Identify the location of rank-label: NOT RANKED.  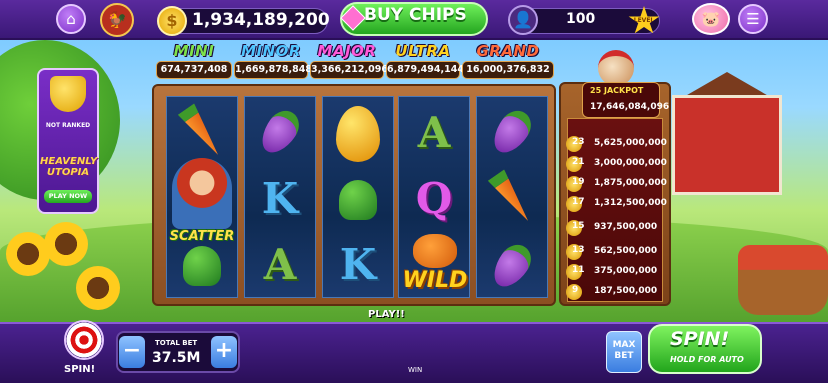
(68, 125).